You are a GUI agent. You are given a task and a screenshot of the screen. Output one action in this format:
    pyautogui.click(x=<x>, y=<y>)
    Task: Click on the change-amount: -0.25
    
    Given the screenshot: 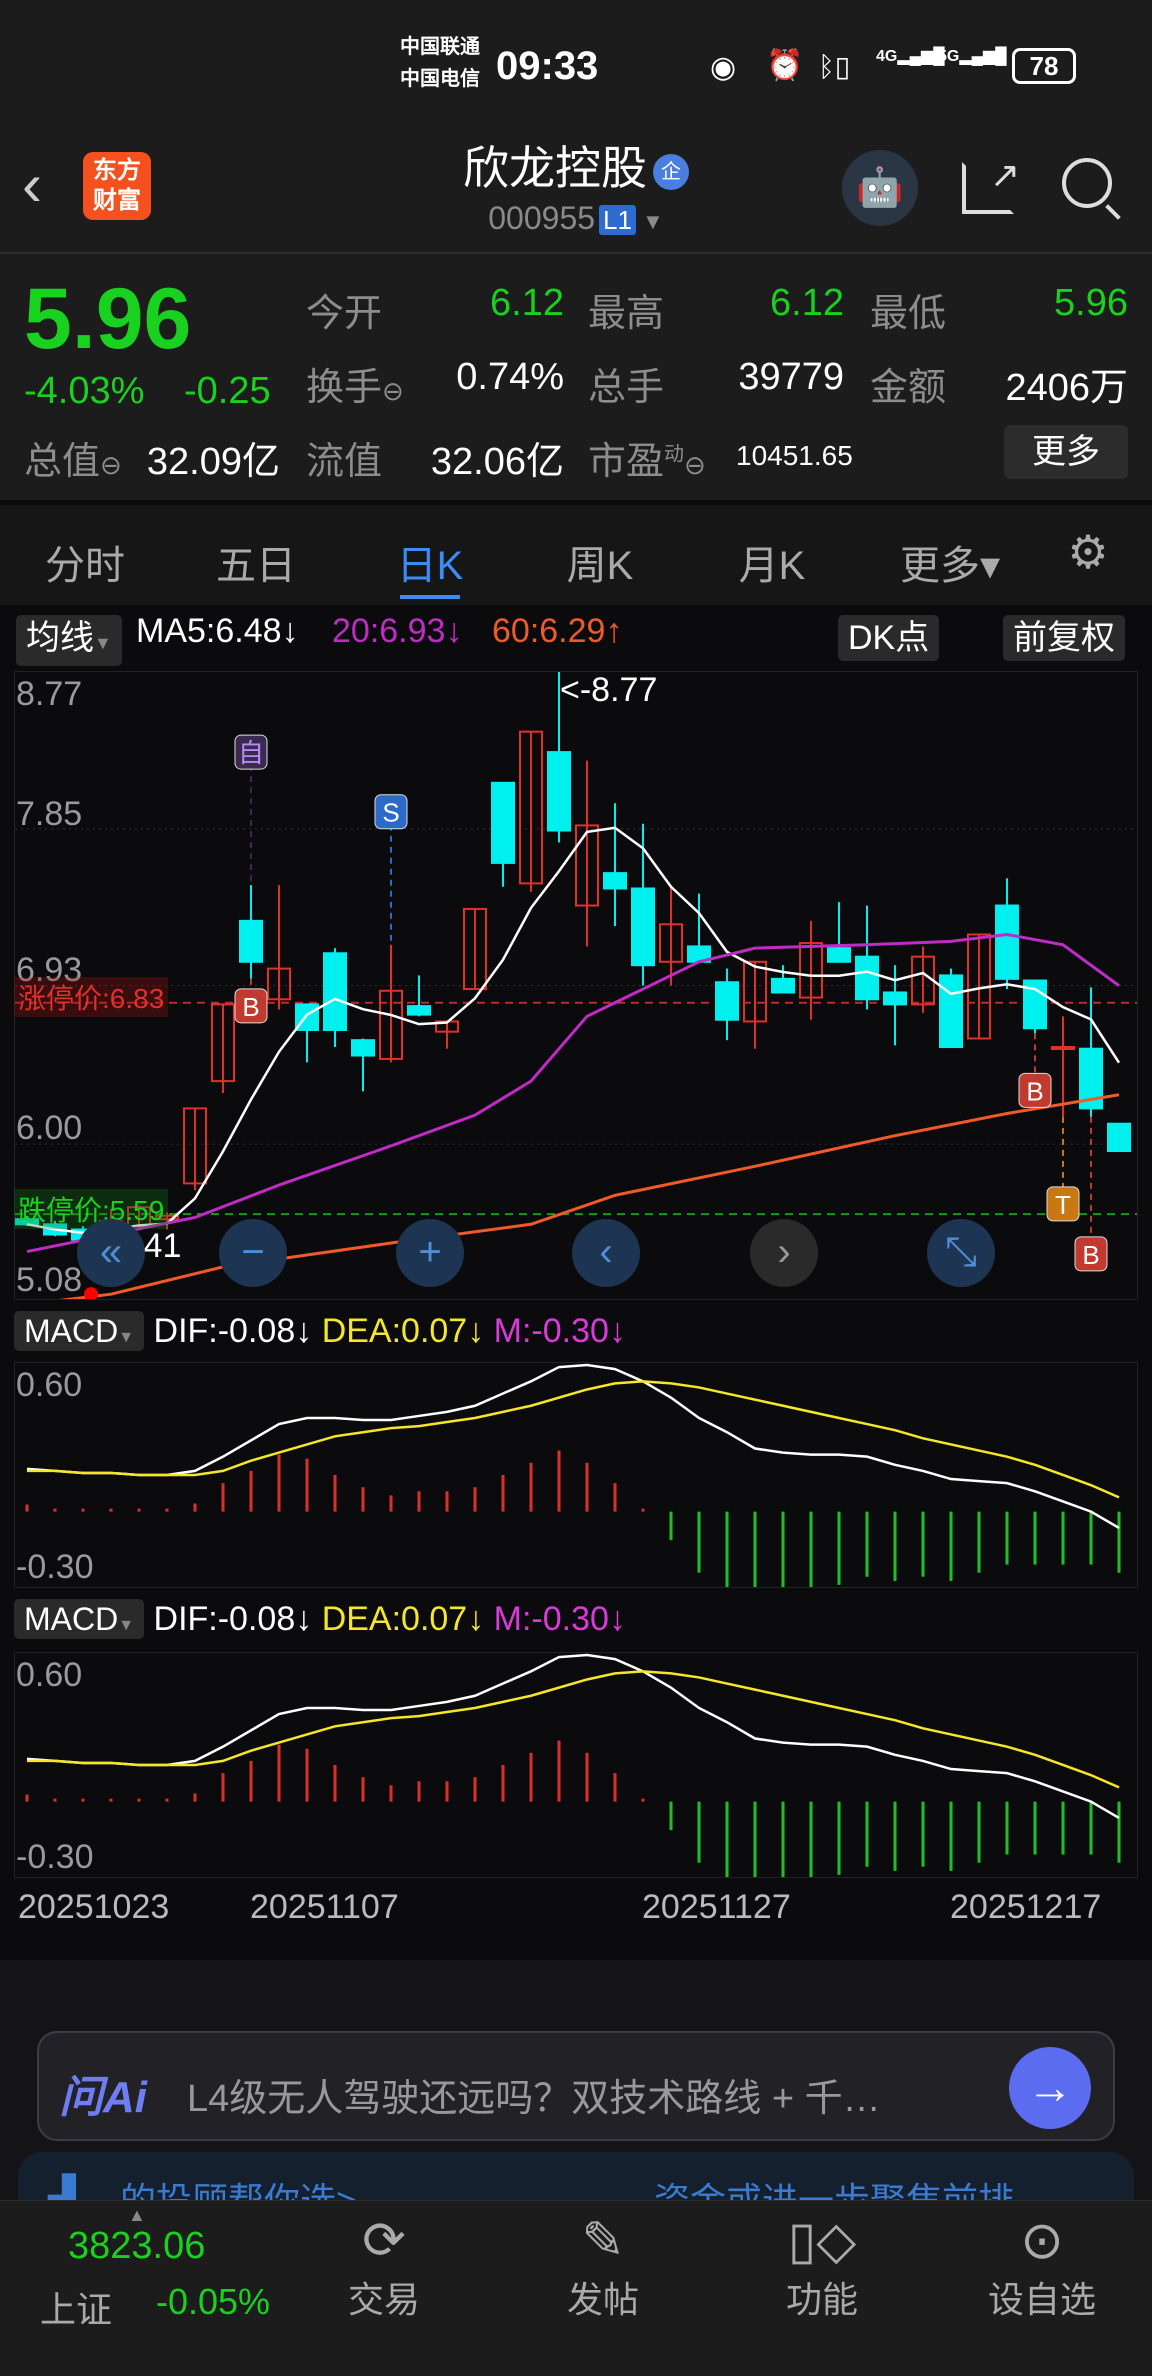 What is the action you would take?
    pyautogui.click(x=227, y=391)
    